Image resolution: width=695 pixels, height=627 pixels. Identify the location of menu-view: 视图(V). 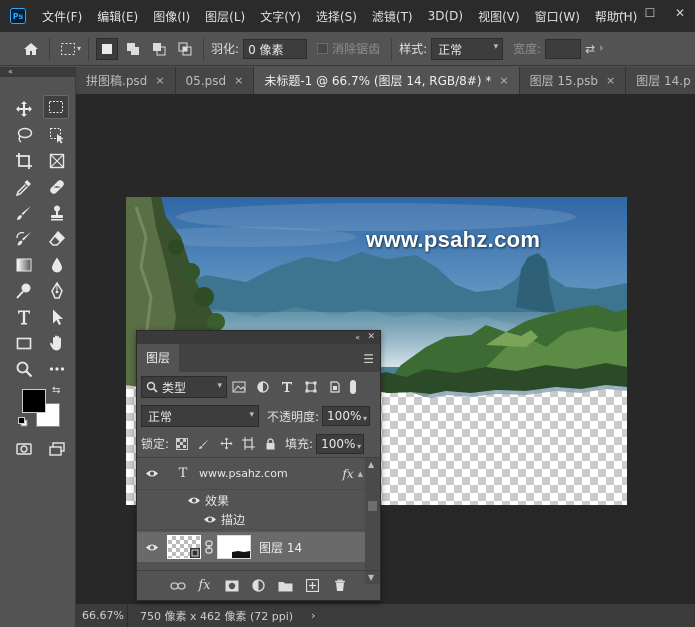
(499, 16).